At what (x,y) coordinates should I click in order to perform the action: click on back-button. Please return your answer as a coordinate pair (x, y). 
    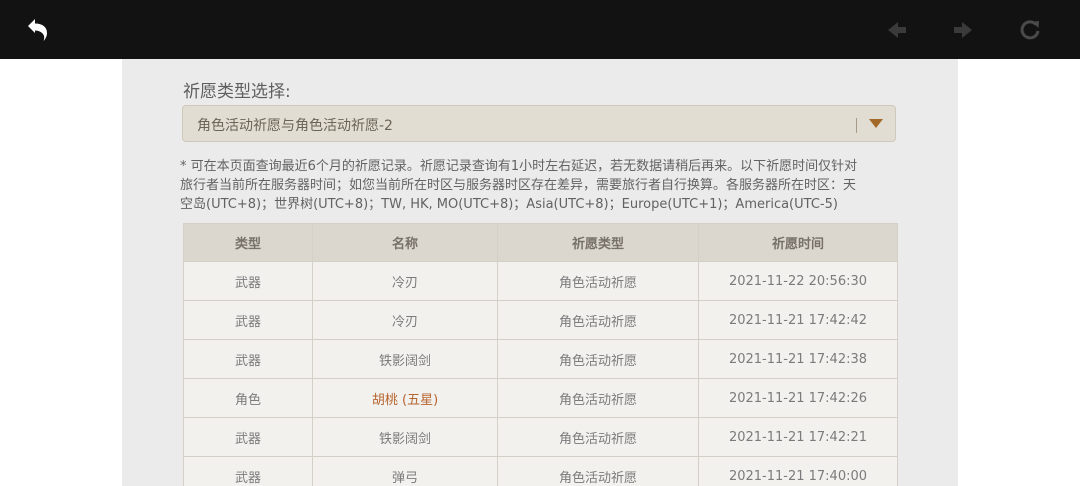
    Looking at the image, I should click on (37, 30).